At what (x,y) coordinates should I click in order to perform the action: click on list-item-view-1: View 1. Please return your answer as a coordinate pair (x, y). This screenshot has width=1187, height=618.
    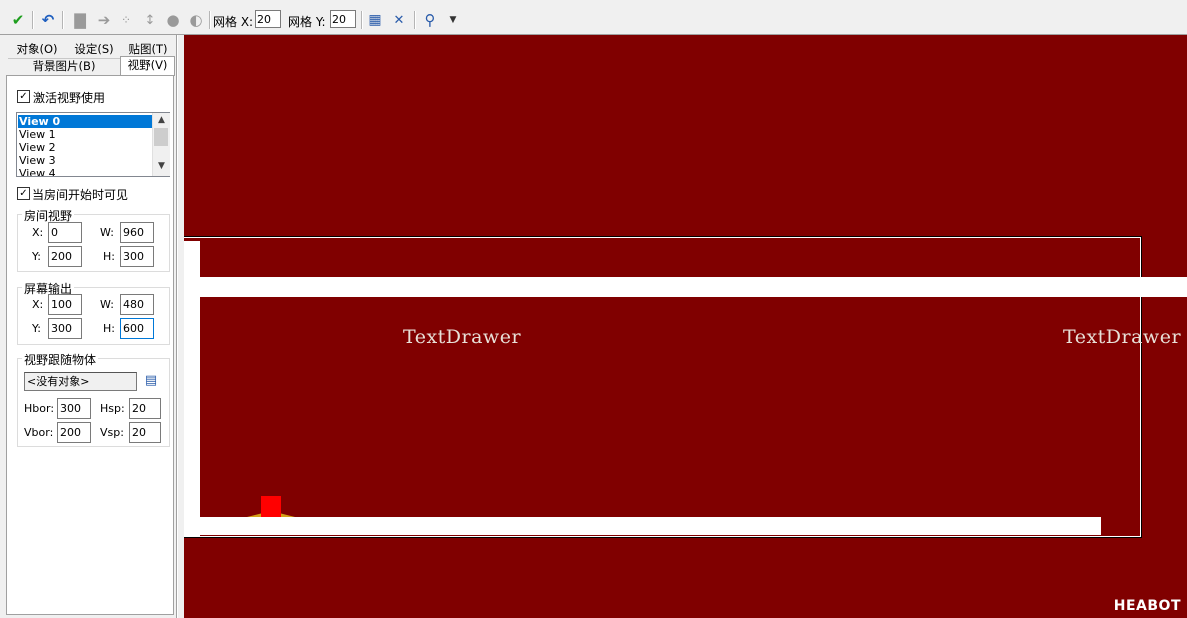
    Looking at the image, I should click on (85, 134).